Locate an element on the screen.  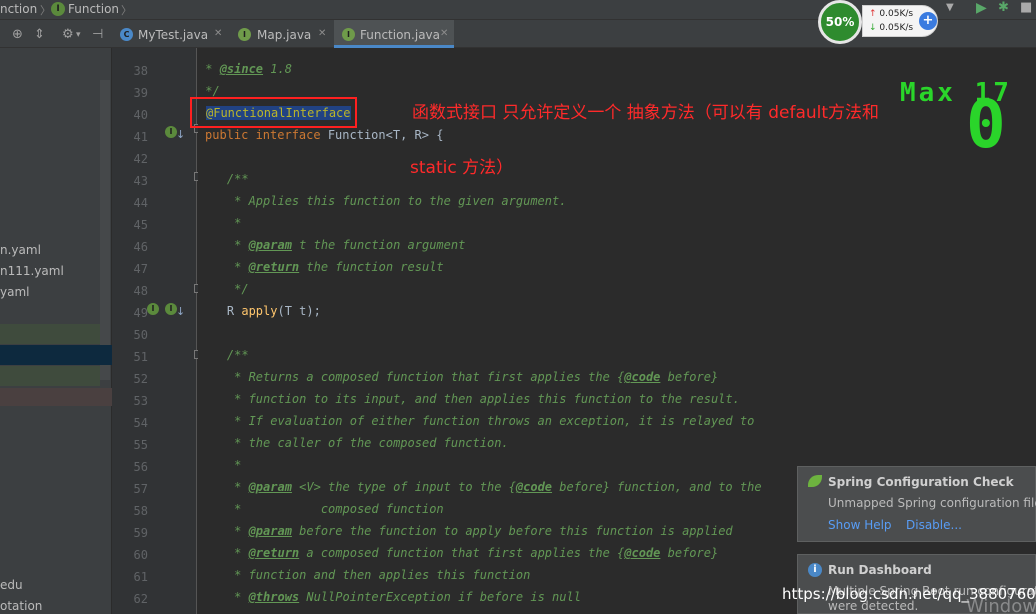
breadcrumb-class: Function is located at coordinates (93, 9).